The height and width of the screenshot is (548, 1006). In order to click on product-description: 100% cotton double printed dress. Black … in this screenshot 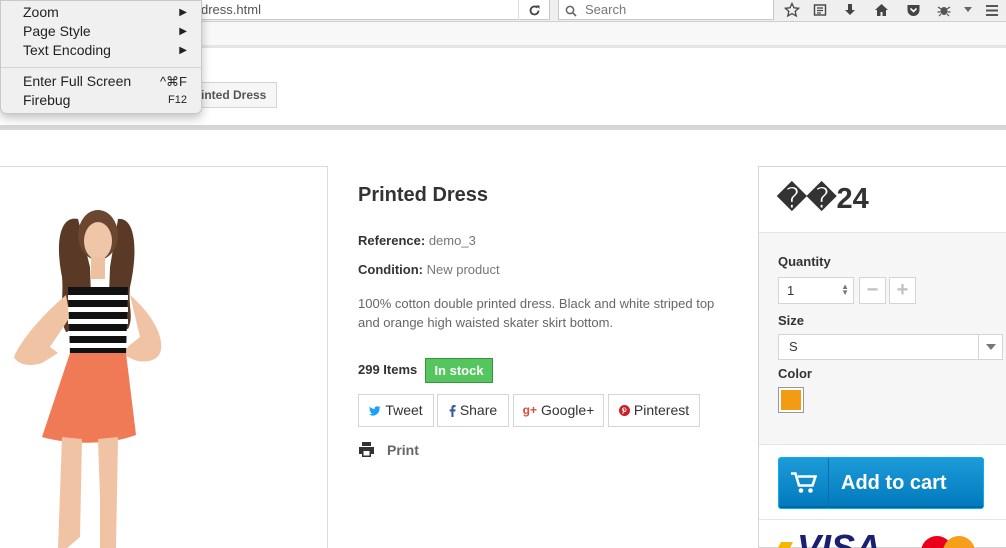, I will do `click(536, 313)`.